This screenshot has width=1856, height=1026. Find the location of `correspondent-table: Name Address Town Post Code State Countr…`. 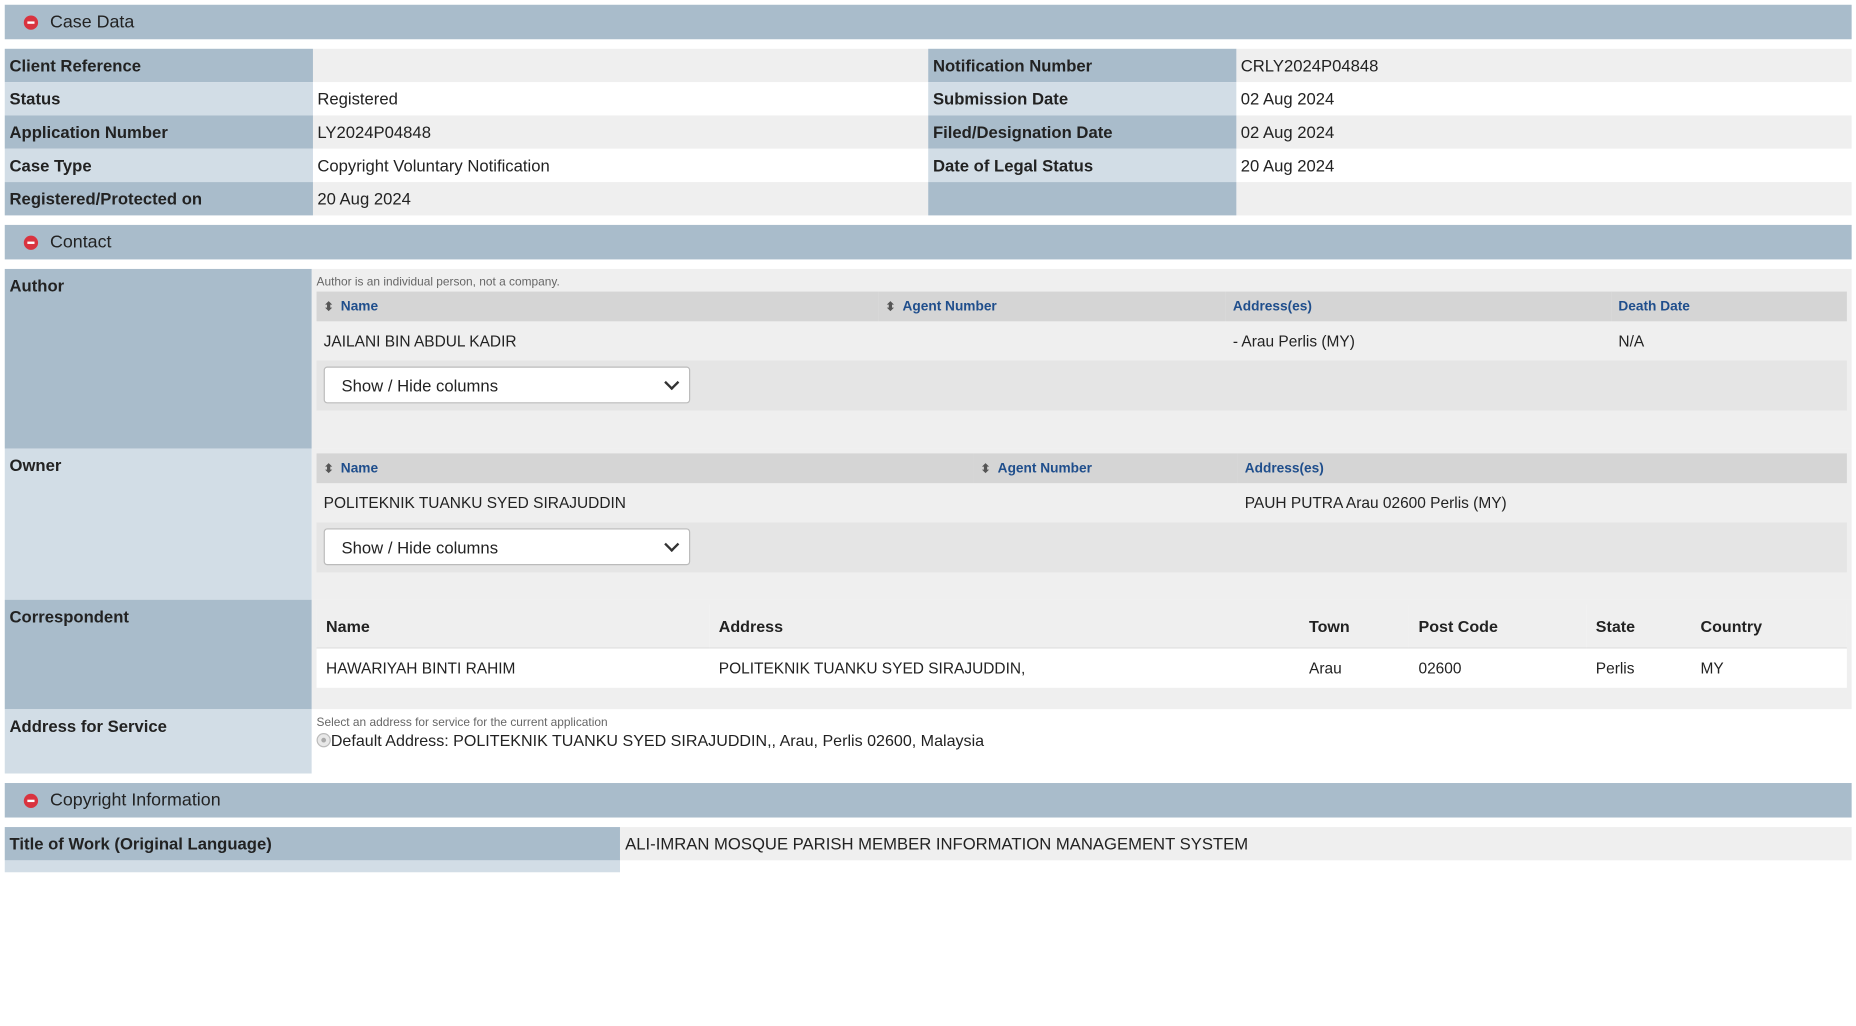

correspondent-table: Name Address Town Post Code State Countr… is located at coordinates (1081, 646).